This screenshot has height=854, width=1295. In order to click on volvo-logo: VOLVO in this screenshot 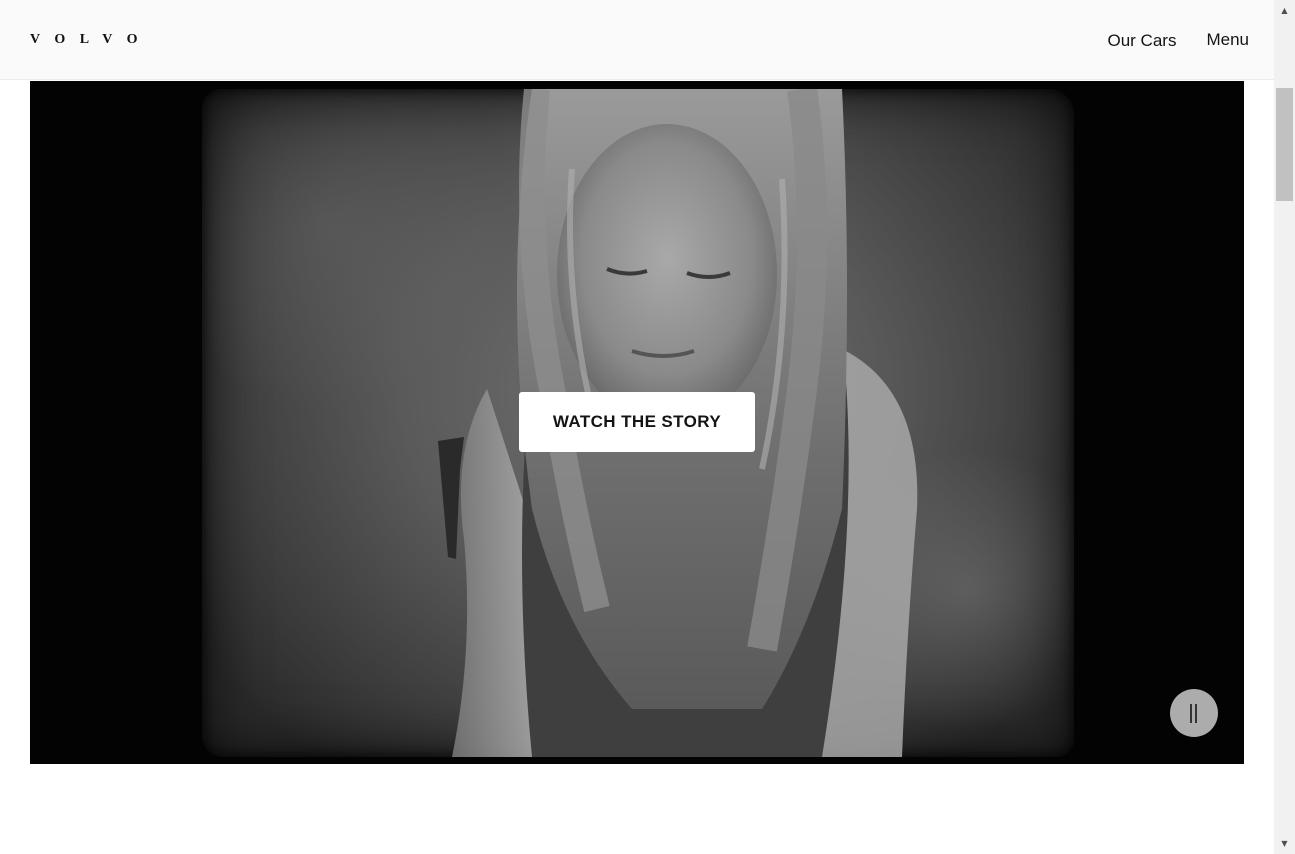, I will do `click(91, 40)`.